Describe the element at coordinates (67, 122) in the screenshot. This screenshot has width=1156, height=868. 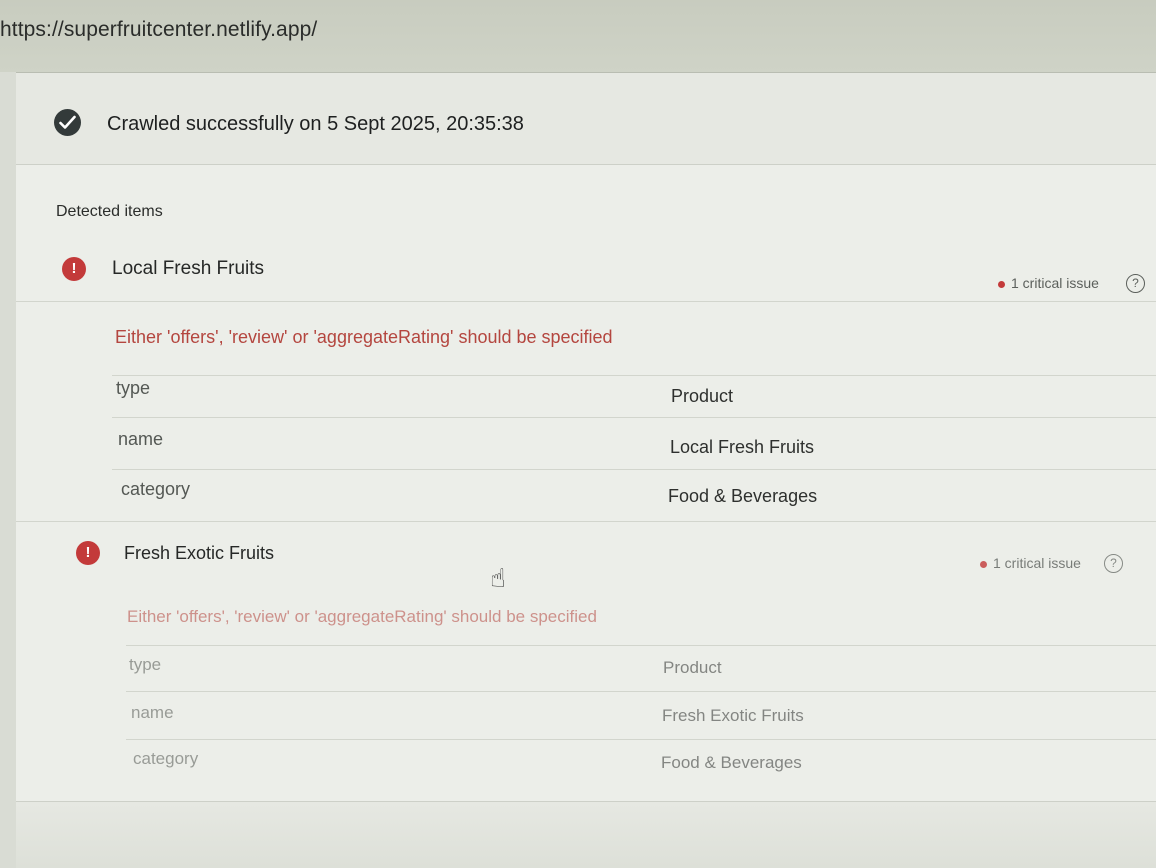
I see `check-circle-icon` at that location.